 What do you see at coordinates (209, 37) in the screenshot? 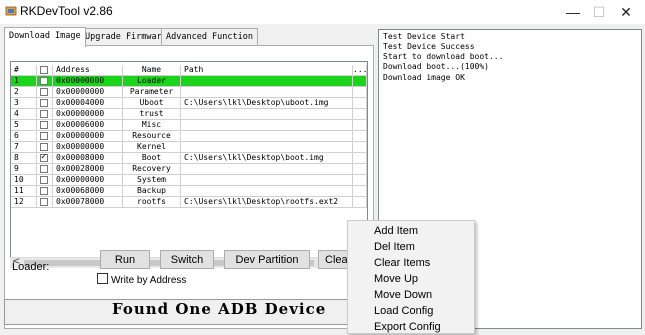
I see `tab-advanced-function: Advanced Function` at bounding box center [209, 37].